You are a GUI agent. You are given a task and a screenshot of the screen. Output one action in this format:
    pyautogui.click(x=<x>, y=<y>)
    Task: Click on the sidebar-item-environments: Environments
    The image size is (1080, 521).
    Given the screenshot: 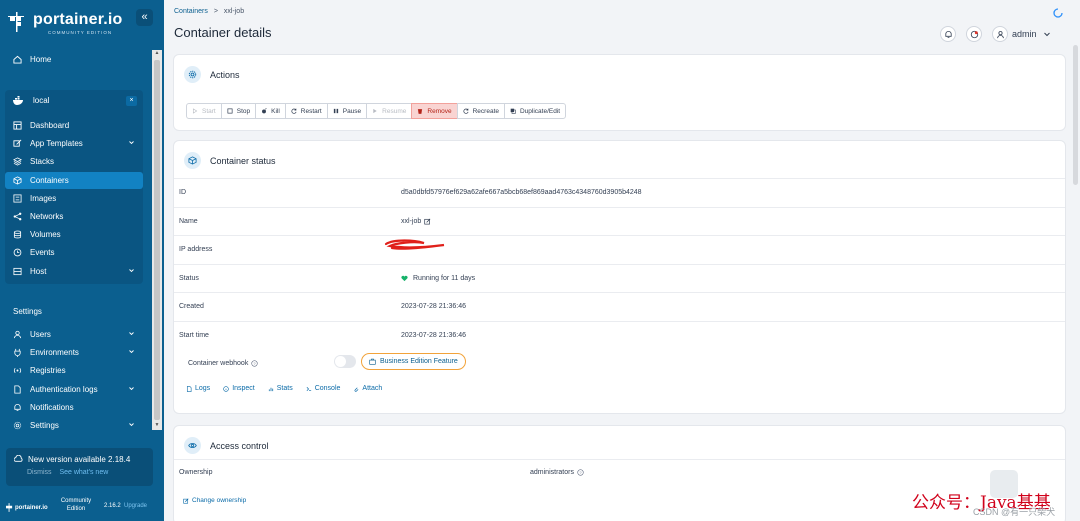 What is the action you would take?
    pyautogui.click(x=74, y=352)
    